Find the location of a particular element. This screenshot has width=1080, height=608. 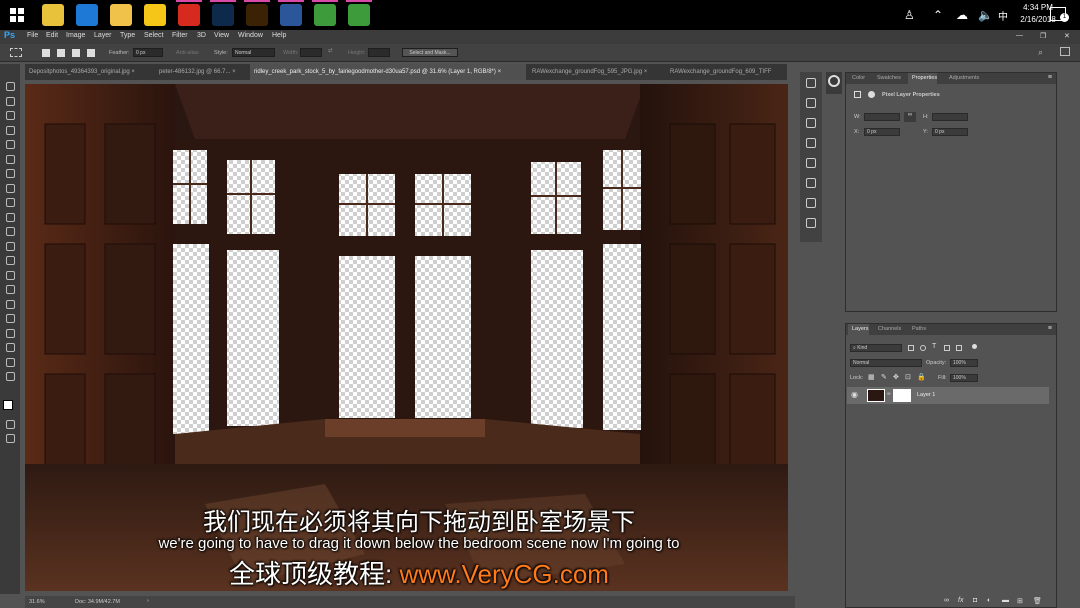

width-input is located at coordinates (311, 52).